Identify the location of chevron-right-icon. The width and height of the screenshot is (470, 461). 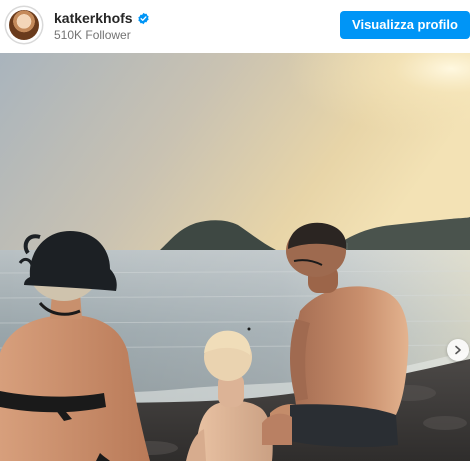
(458, 350).